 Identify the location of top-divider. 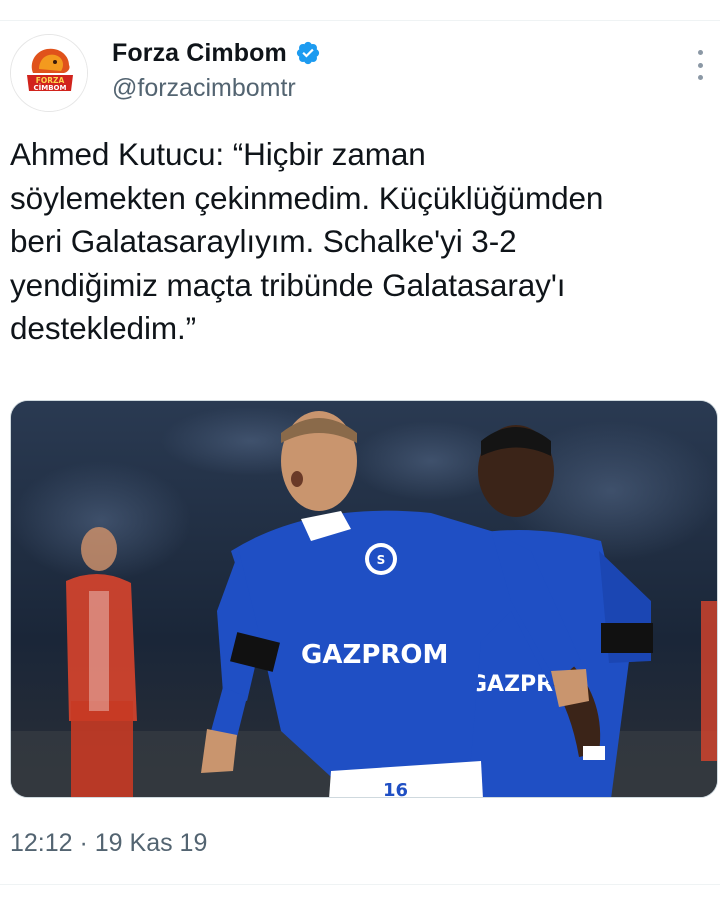
(360, 20).